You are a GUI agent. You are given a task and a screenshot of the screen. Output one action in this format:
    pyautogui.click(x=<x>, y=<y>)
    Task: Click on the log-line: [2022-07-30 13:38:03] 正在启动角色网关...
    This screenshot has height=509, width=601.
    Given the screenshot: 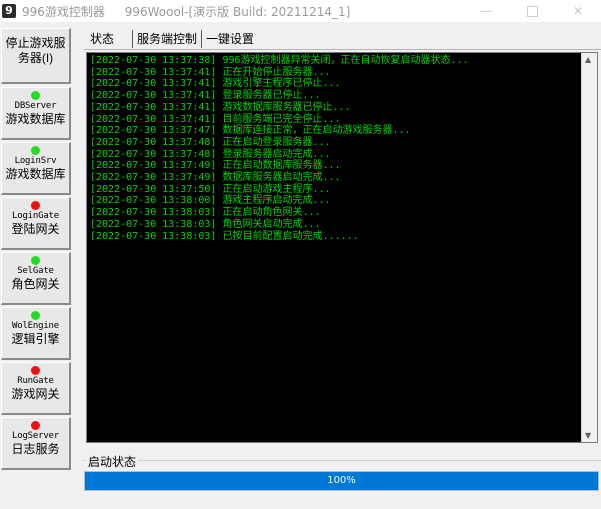 What is the action you would take?
    pyautogui.click(x=205, y=213)
    